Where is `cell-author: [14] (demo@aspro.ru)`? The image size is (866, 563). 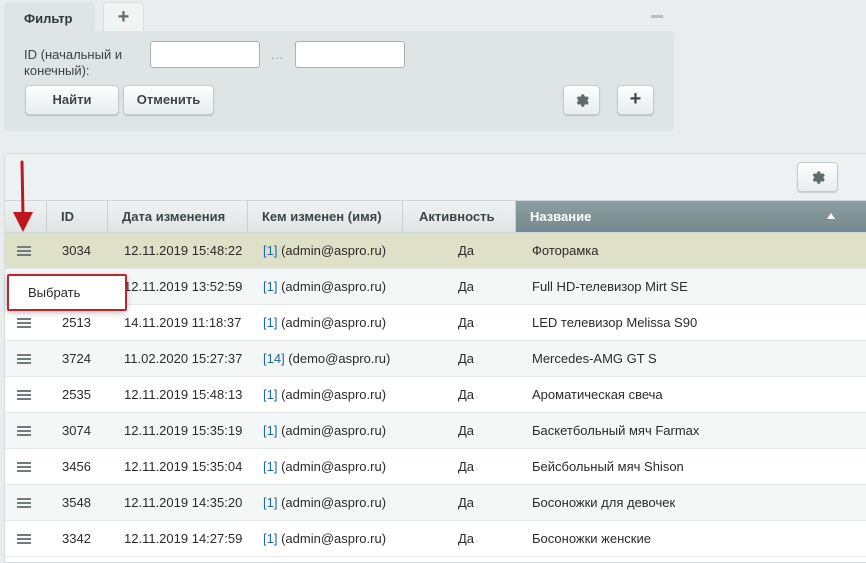
cell-author: [14] (demo@aspro.ru) is located at coordinates (326, 359).